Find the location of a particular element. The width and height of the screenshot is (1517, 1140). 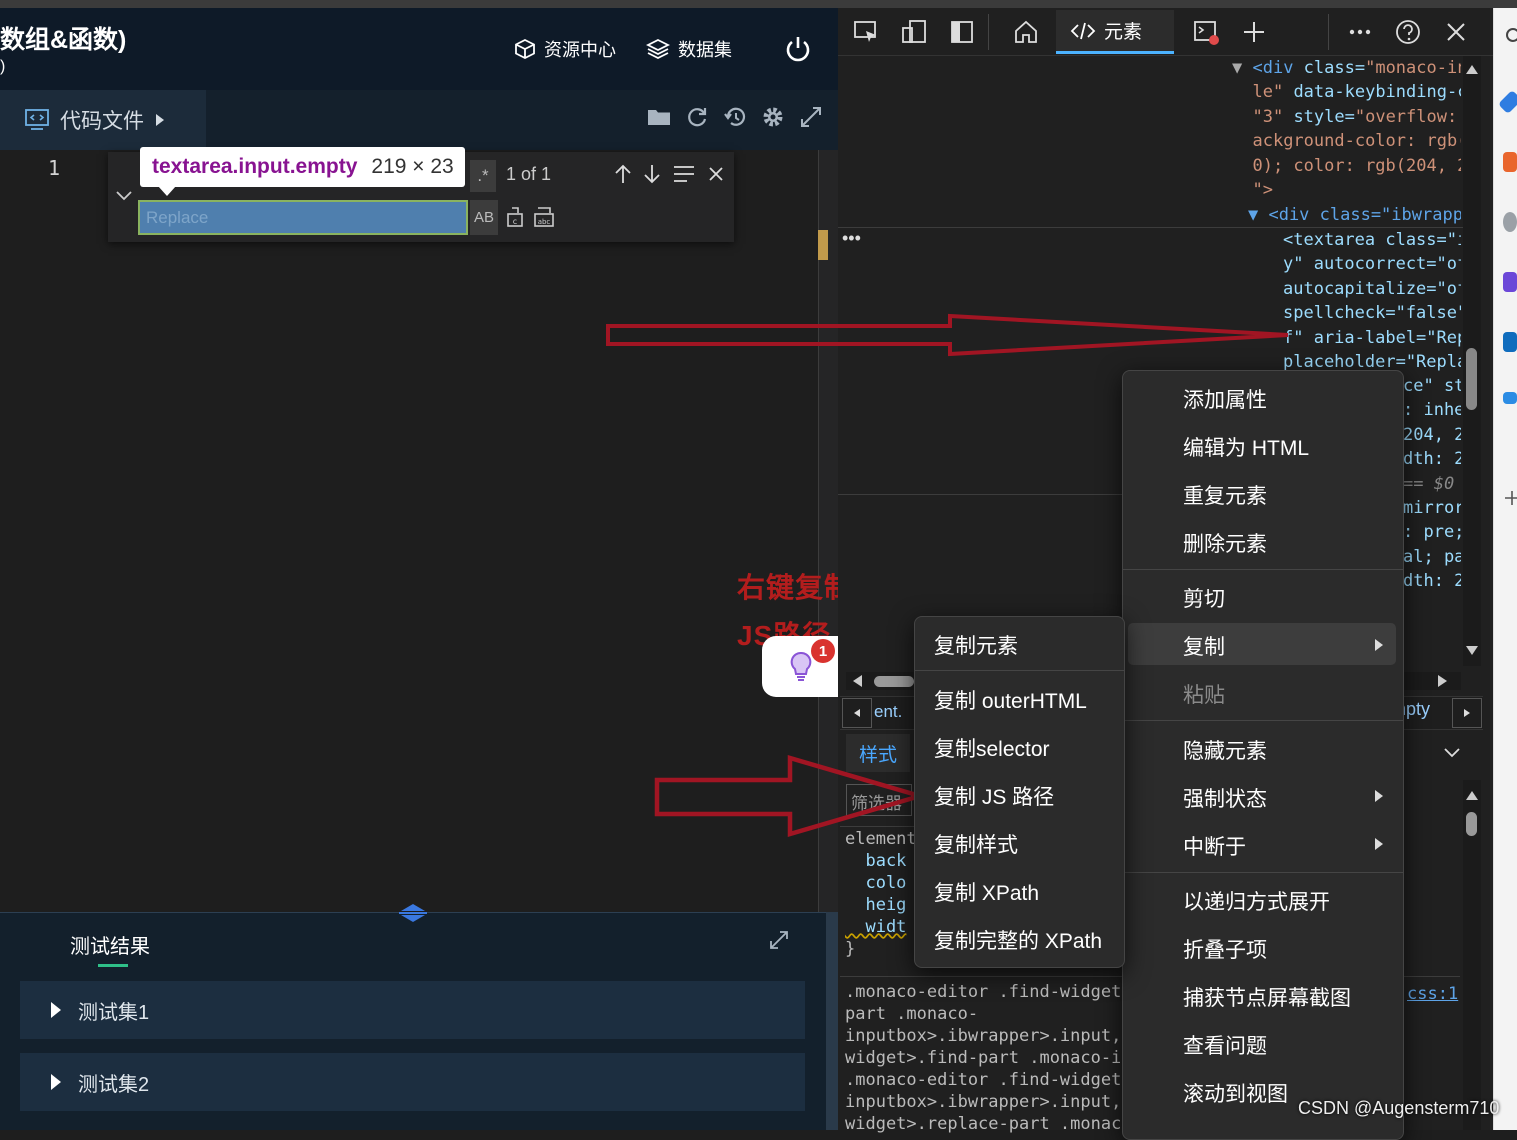

menu-item-copy-full-xpath: 复制完整的 XPath is located at coordinates (1018, 940).